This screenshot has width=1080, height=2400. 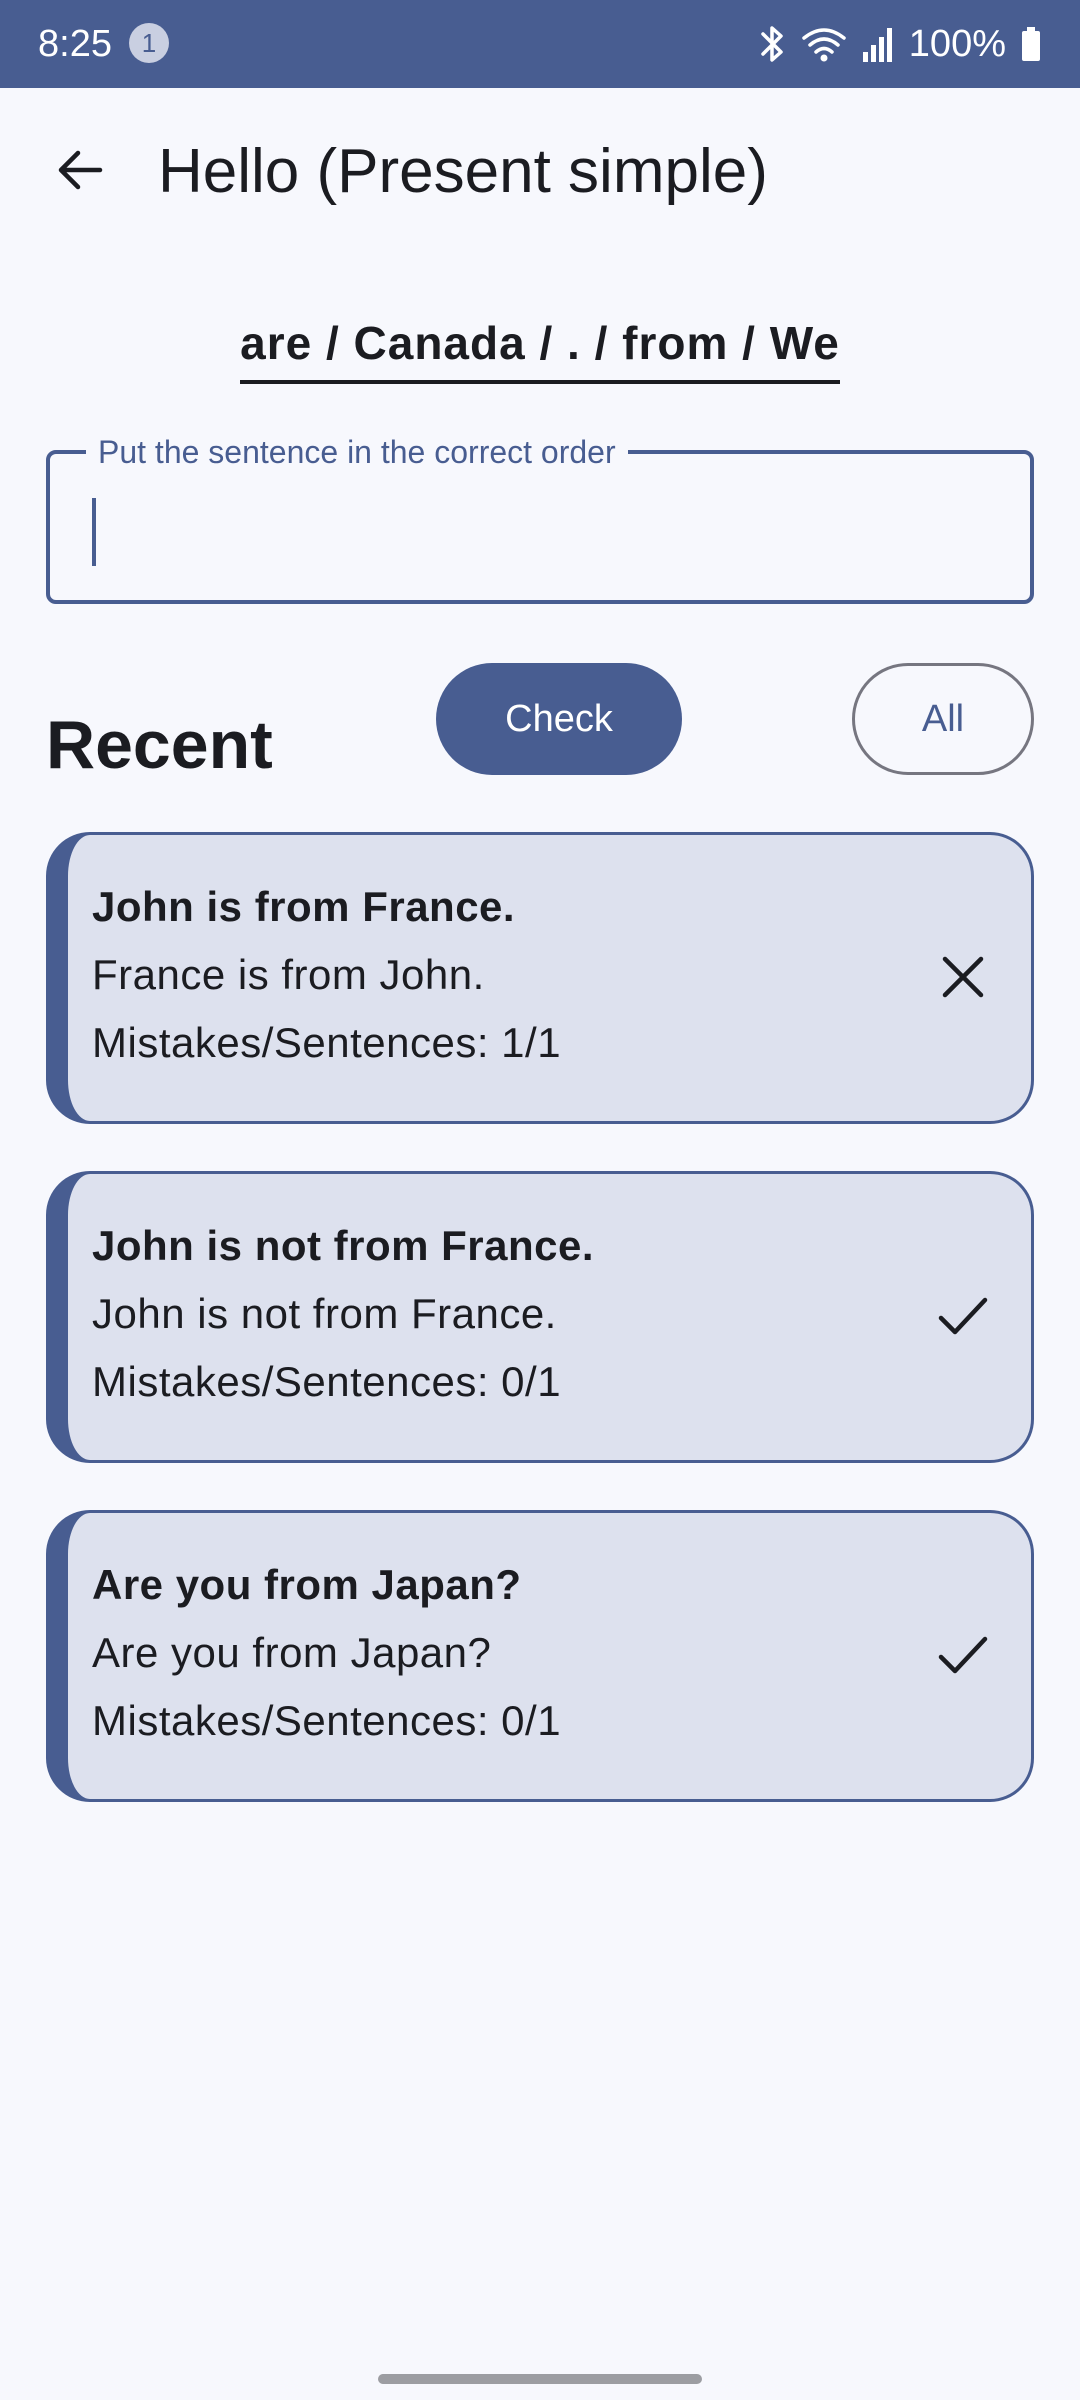 What do you see at coordinates (559, 719) in the screenshot?
I see `check-button: Check` at bounding box center [559, 719].